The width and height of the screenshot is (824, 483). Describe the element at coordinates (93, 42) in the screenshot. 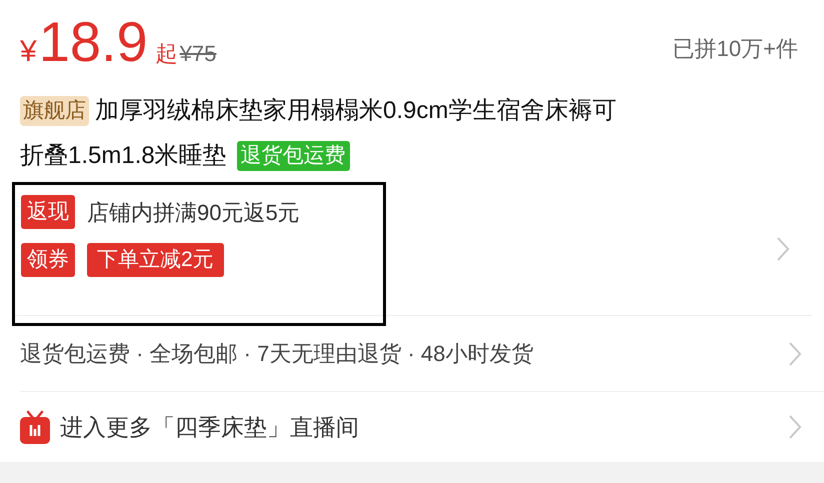

I see `price: 18.9` at that location.